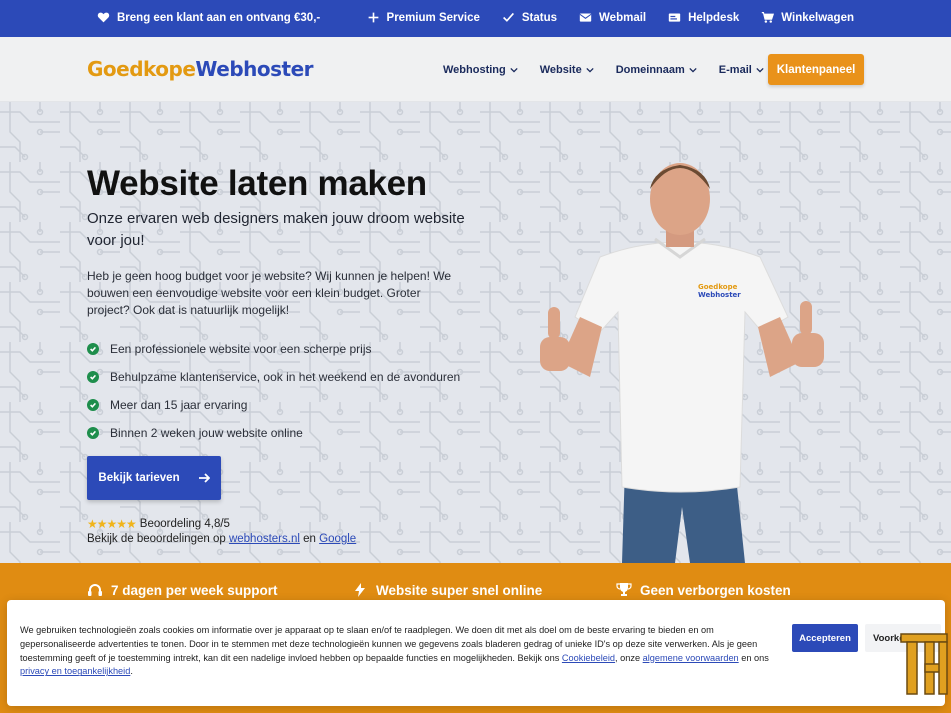 Image resolution: width=951 pixels, height=713 pixels. What do you see at coordinates (585, 17) in the screenshot?
I see `envelope-icon` at bounding box center [585, 17].